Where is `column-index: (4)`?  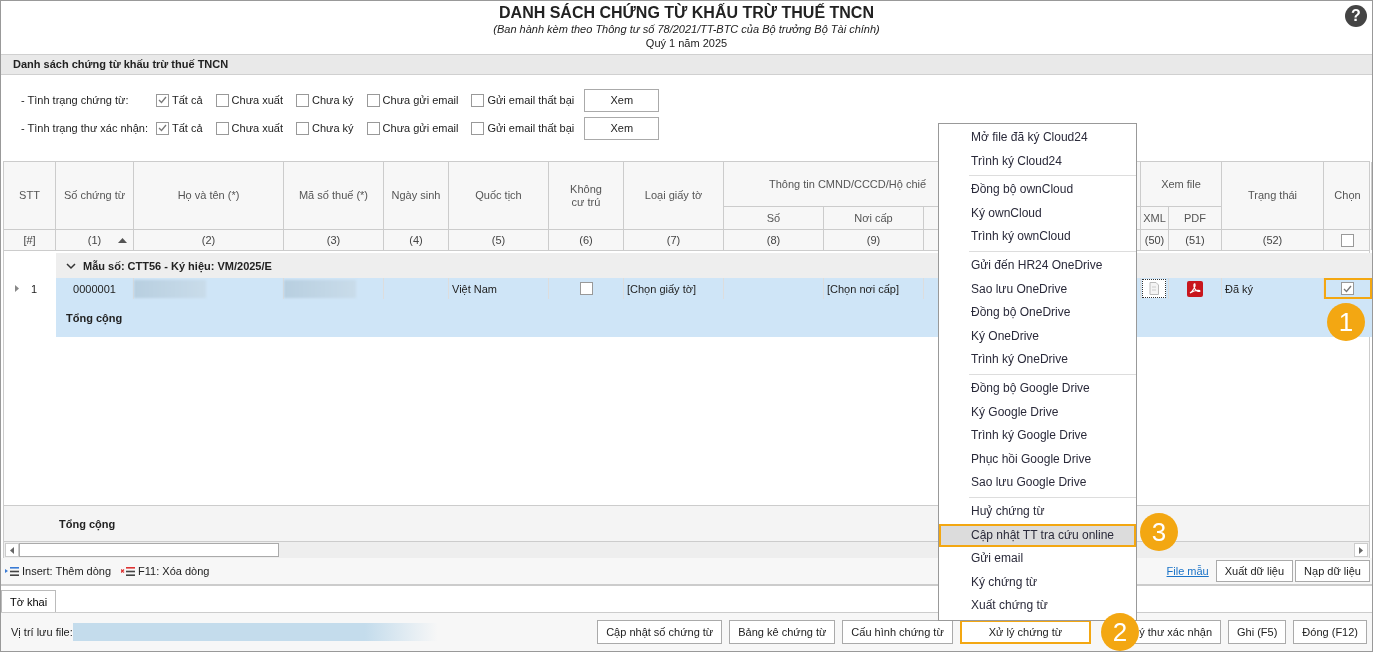
column-index: (4) is located at coordinates (416, 240).